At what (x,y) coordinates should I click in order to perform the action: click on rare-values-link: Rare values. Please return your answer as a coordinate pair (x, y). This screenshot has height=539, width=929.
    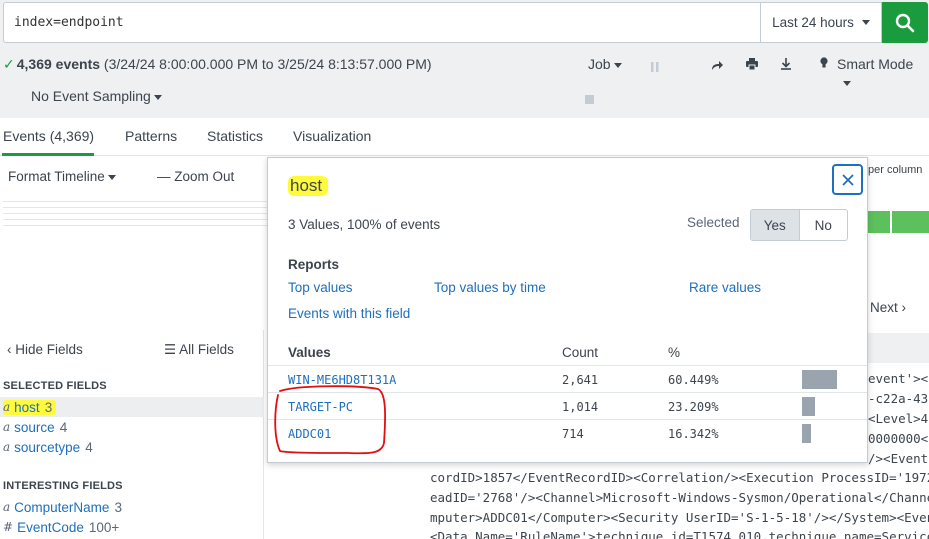
    Looking at the image, I should click on (725, 287).